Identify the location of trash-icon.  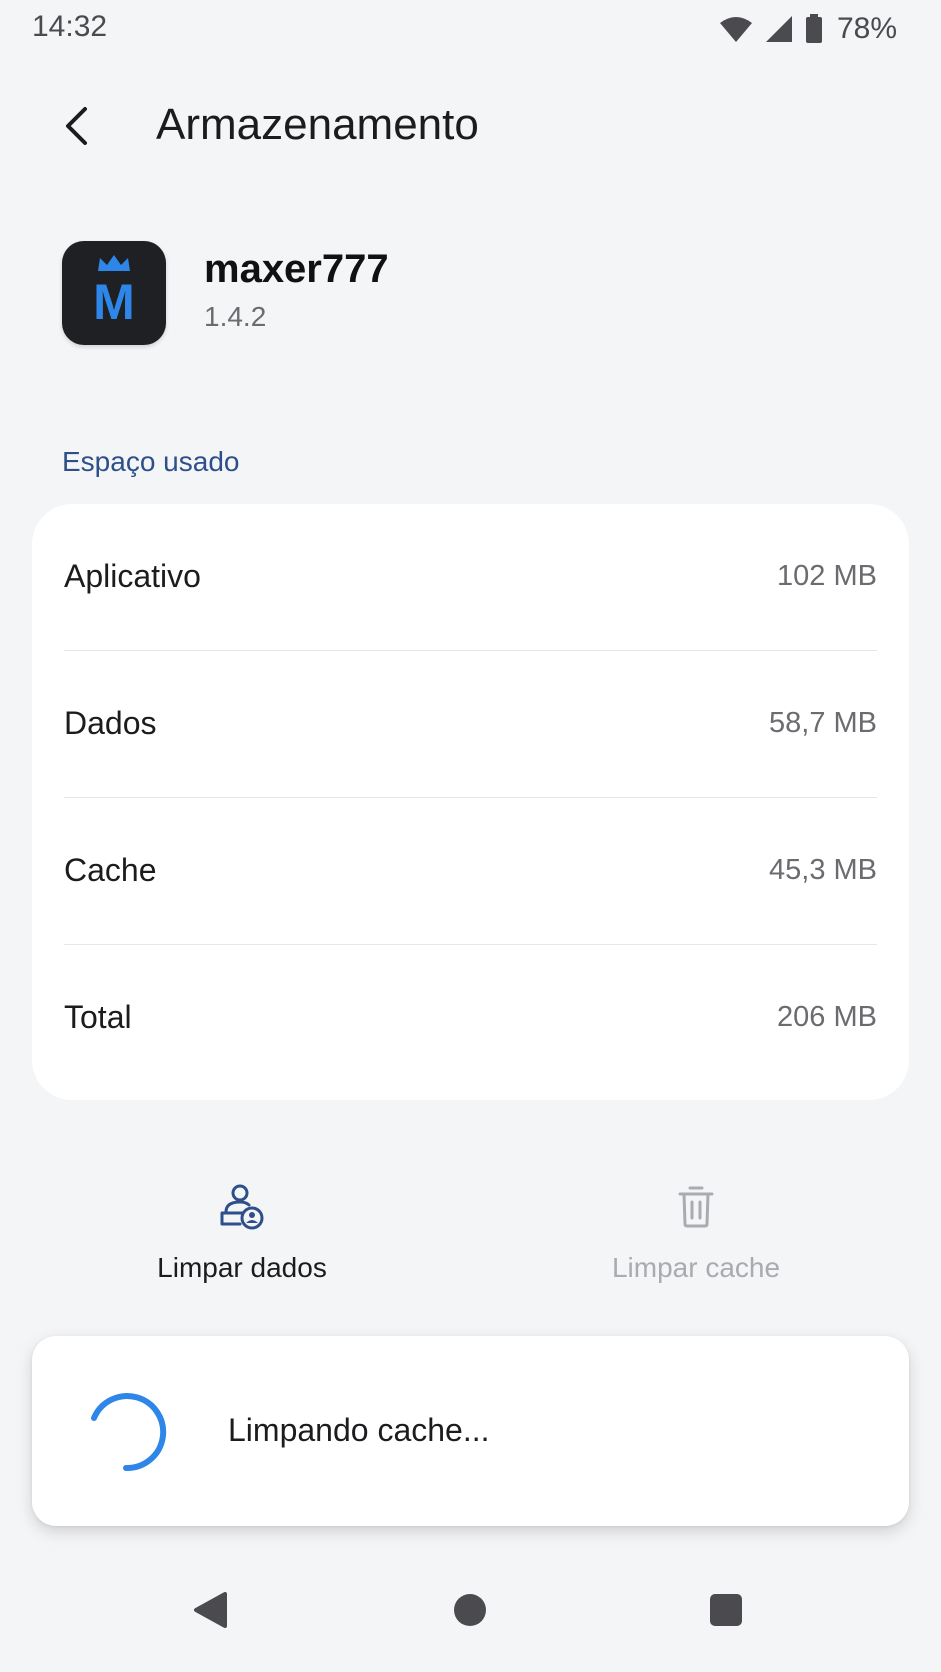
(696, 1207).